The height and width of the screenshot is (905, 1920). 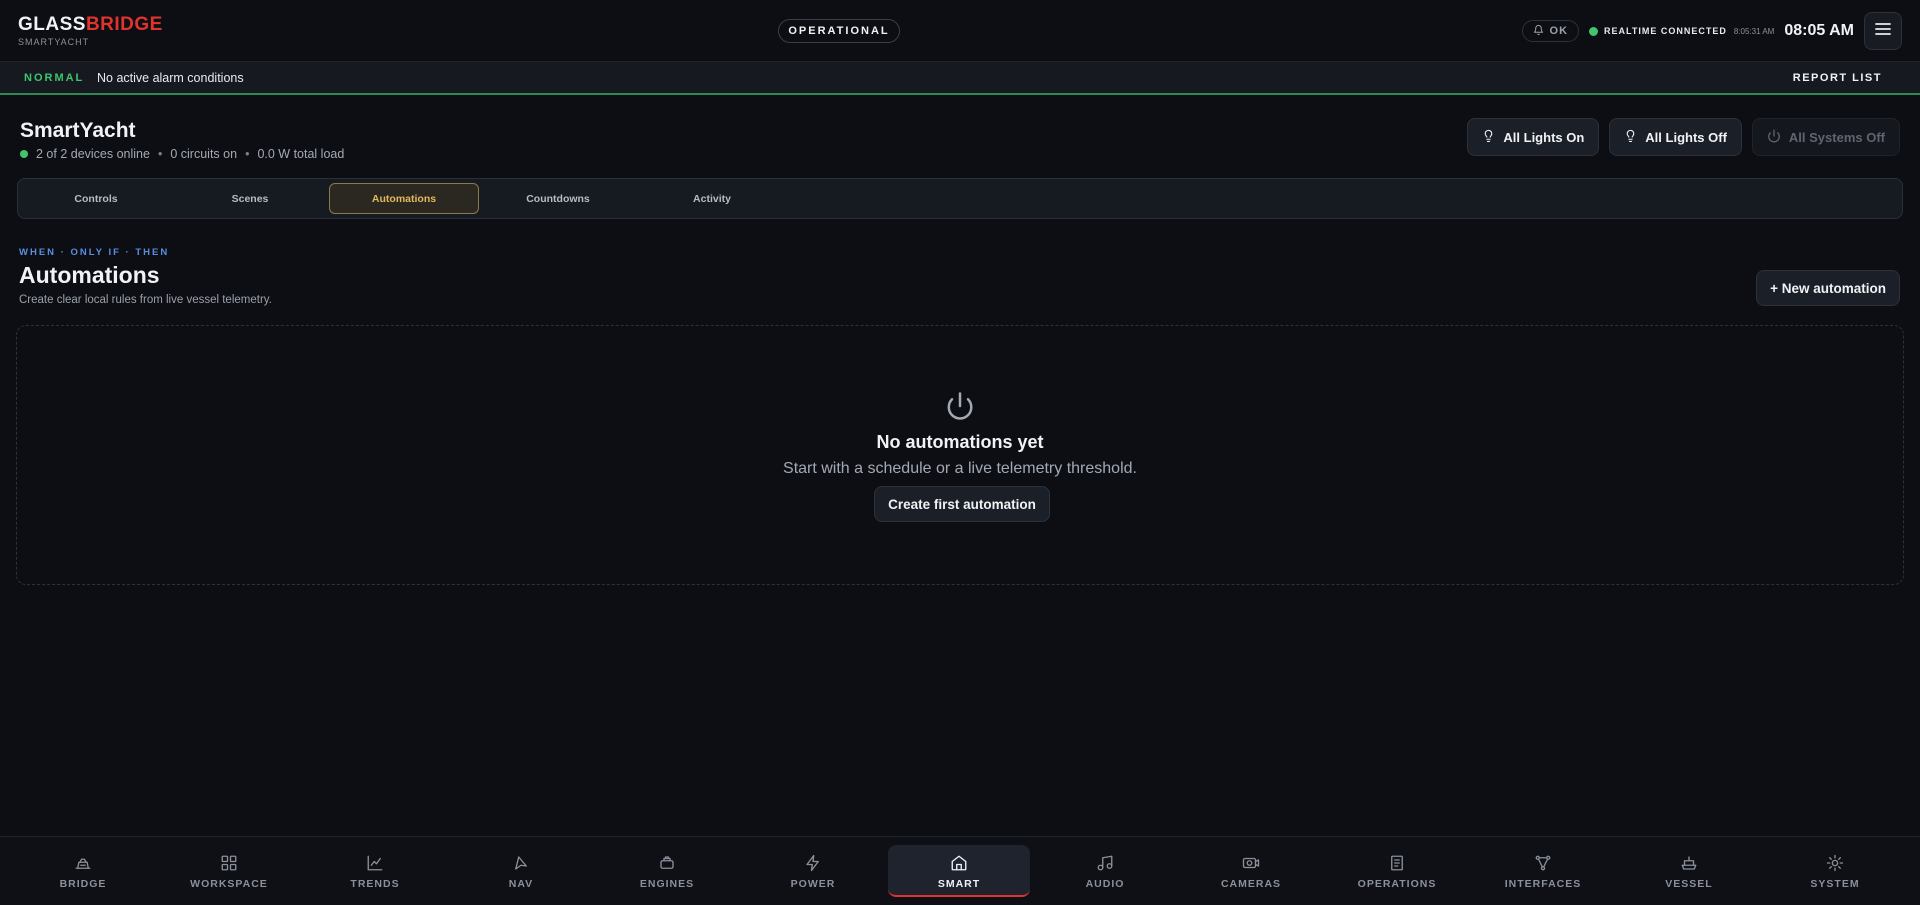 I want to click on circuits-on: 0 circuits on, so click(x=204, y=154).